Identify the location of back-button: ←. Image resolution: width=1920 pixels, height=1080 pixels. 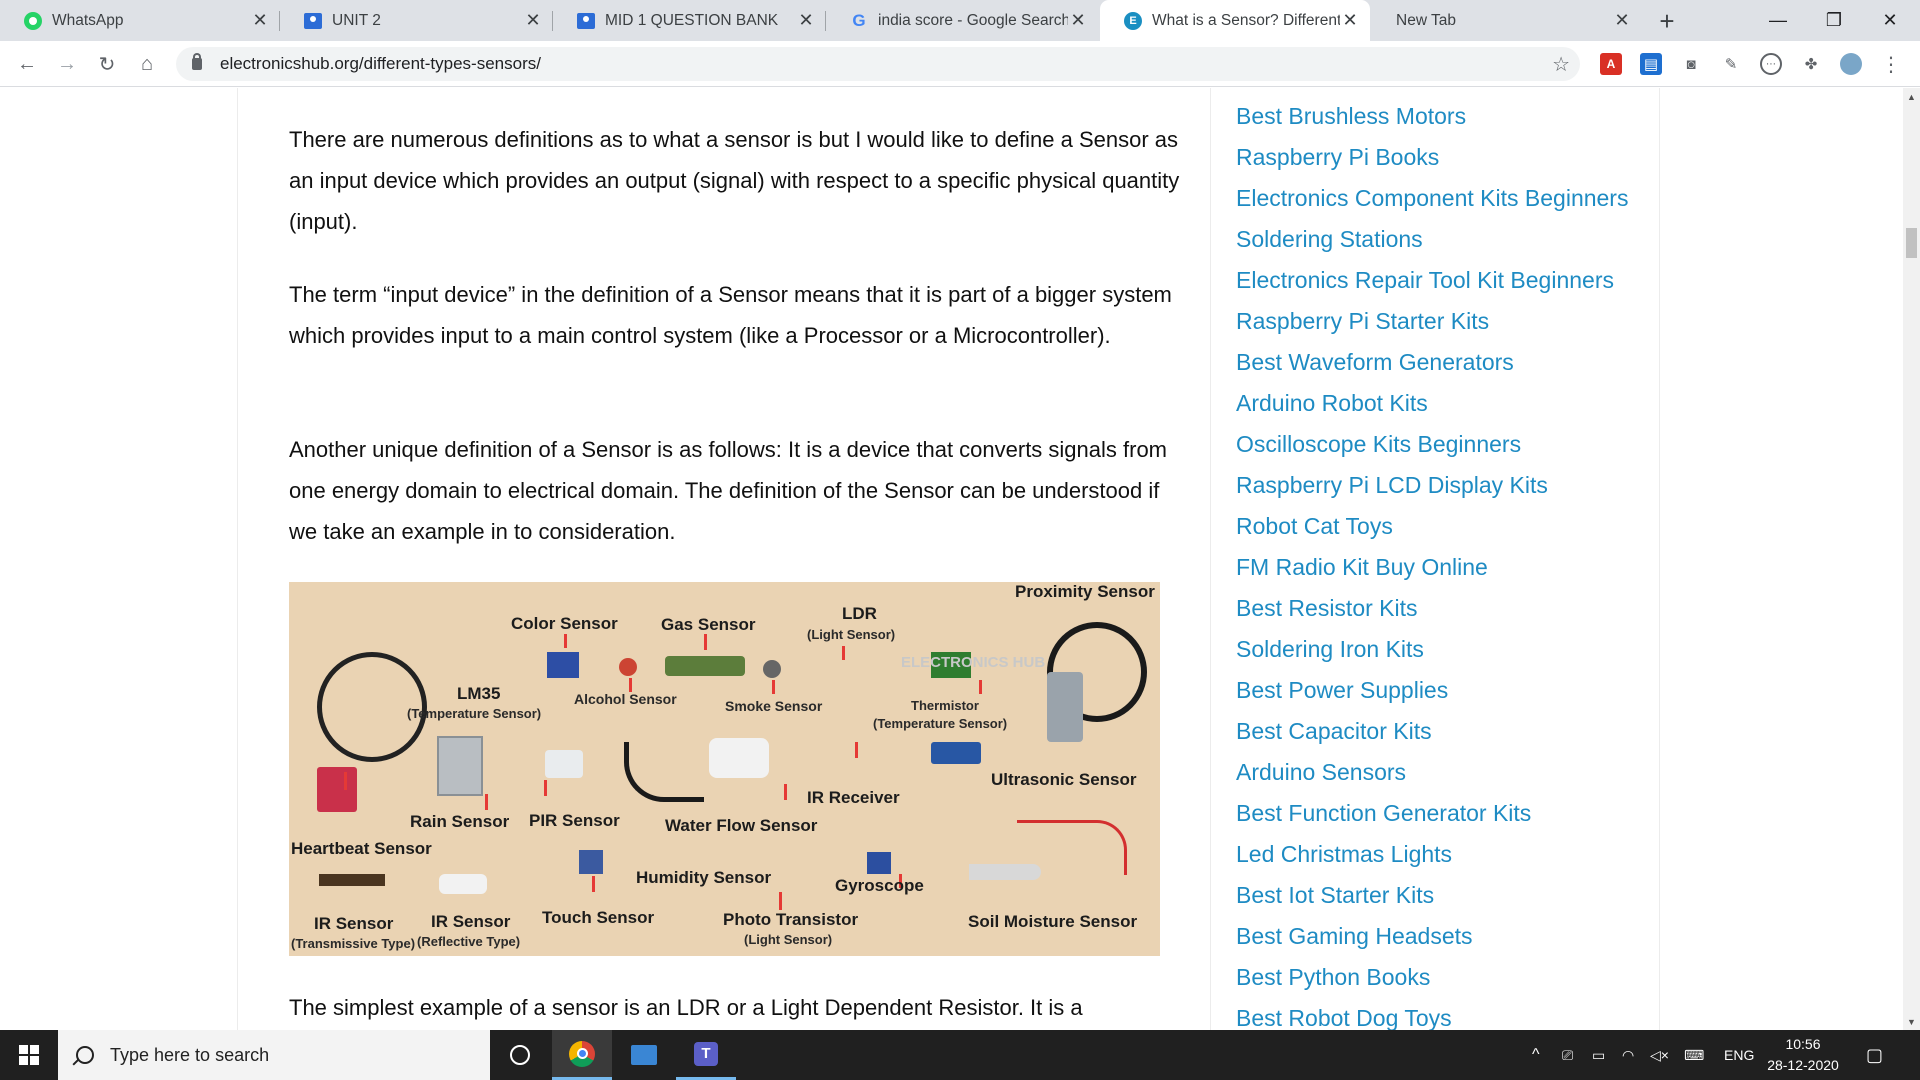
(27, 64).